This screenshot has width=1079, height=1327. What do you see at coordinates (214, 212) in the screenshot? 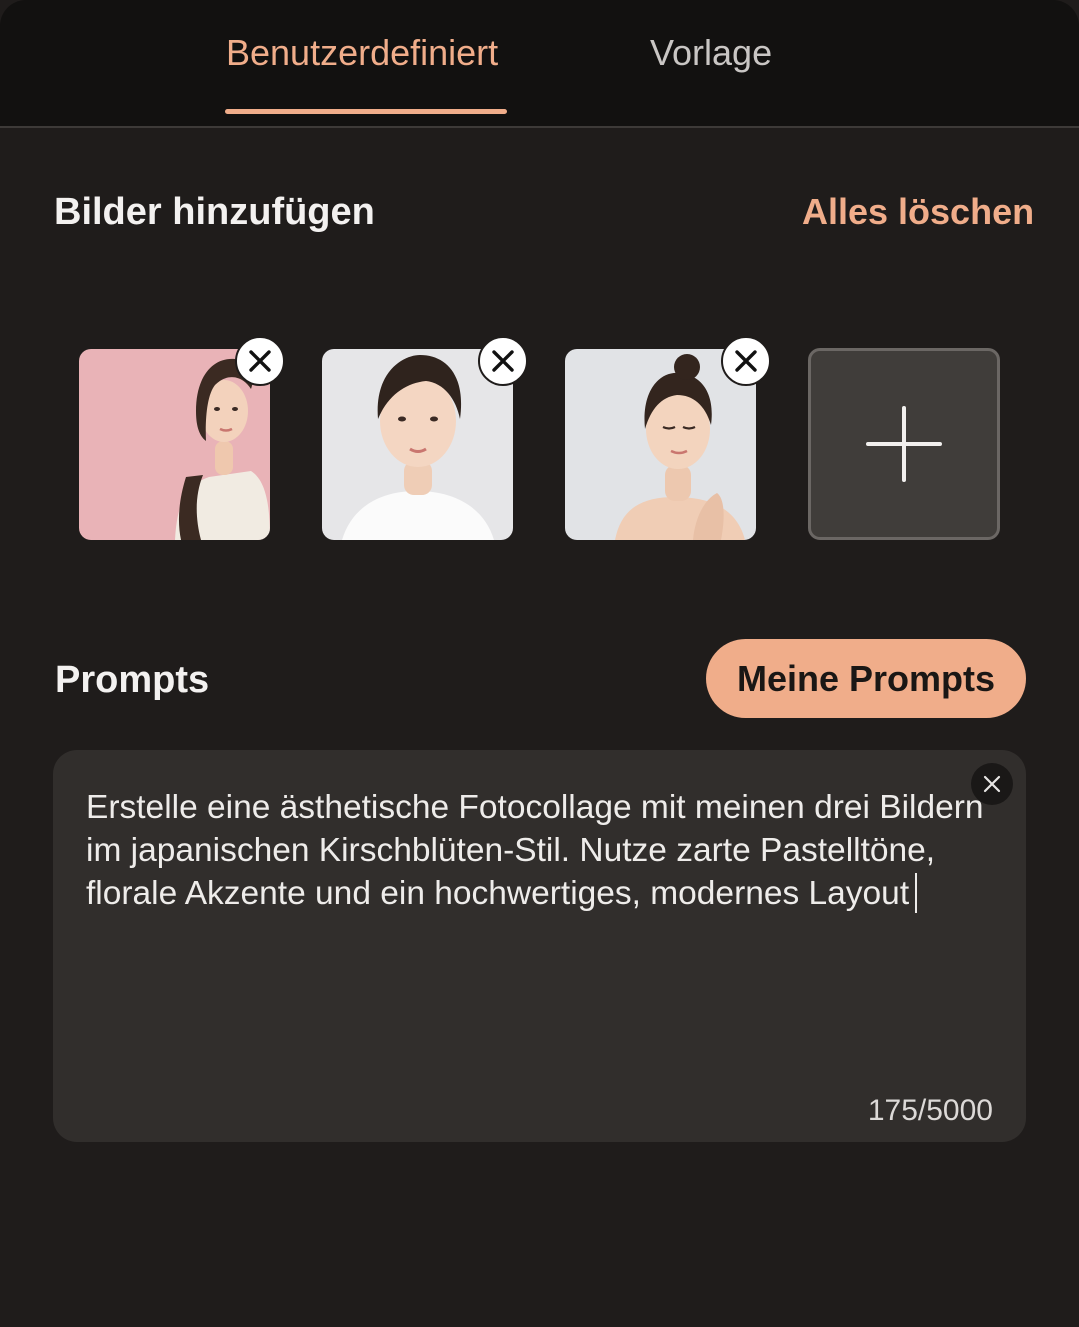
I see `images-section-title: Bilder hinzufügen` at bounding box center [214, 212].